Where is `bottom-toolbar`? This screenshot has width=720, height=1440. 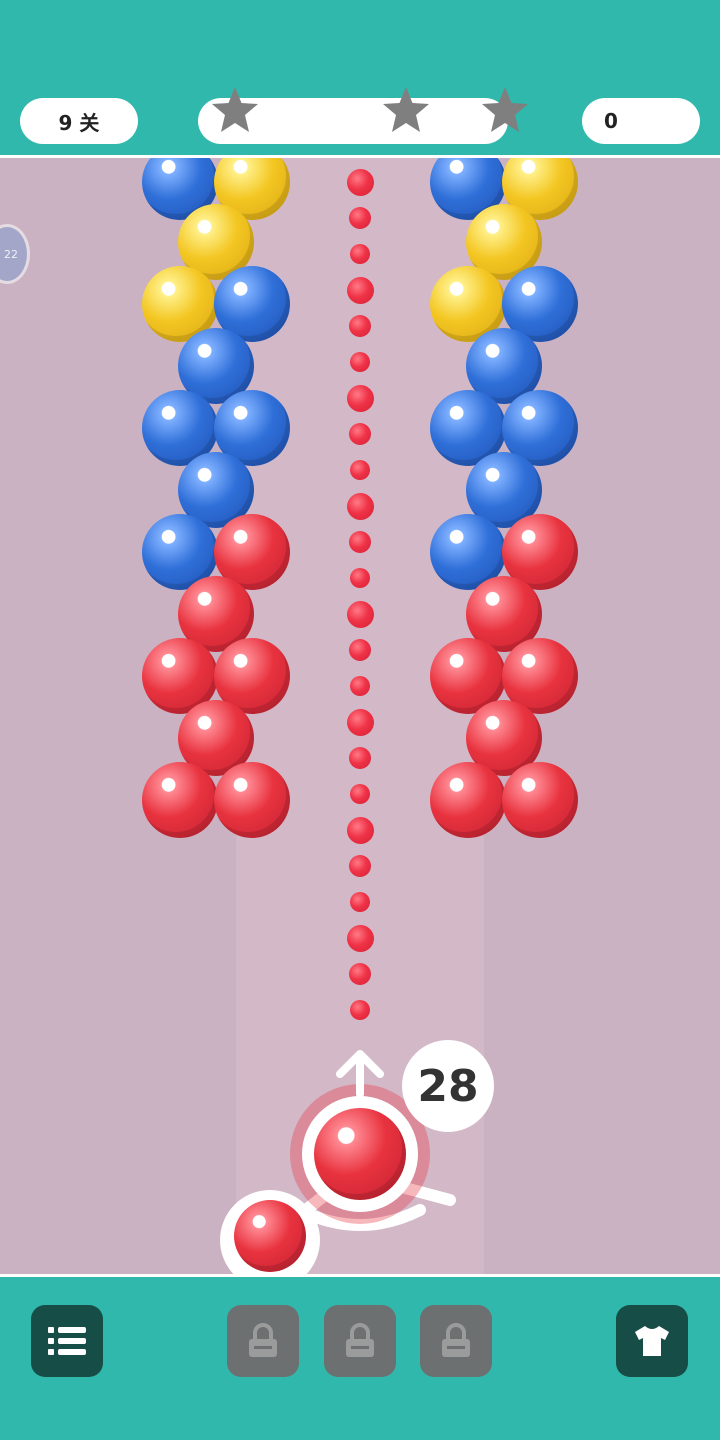 bottom-toolbar is located at coordinates (360, 1357).